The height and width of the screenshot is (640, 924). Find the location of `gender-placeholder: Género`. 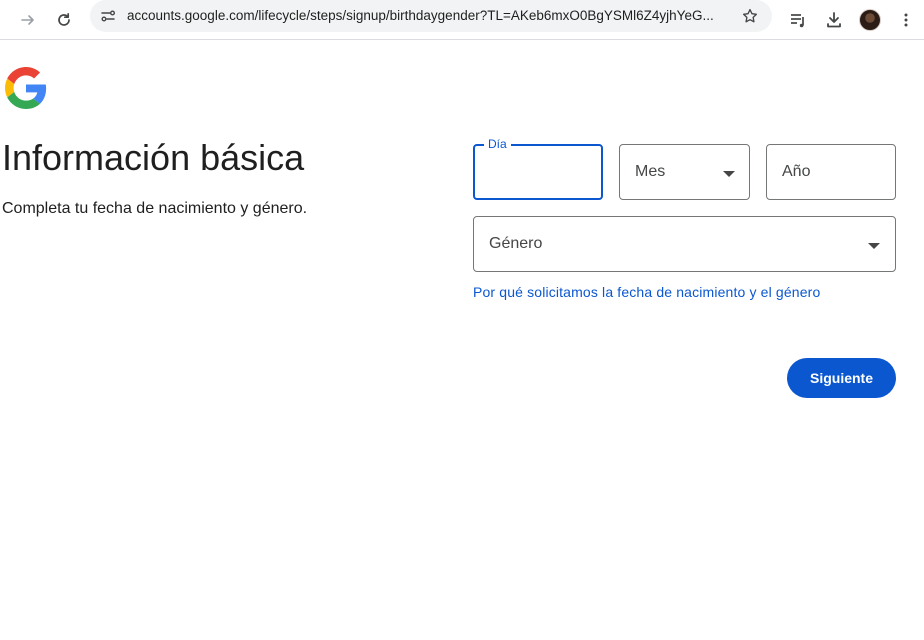

gender-placeholder: Género is located at coordinates (516, 243).